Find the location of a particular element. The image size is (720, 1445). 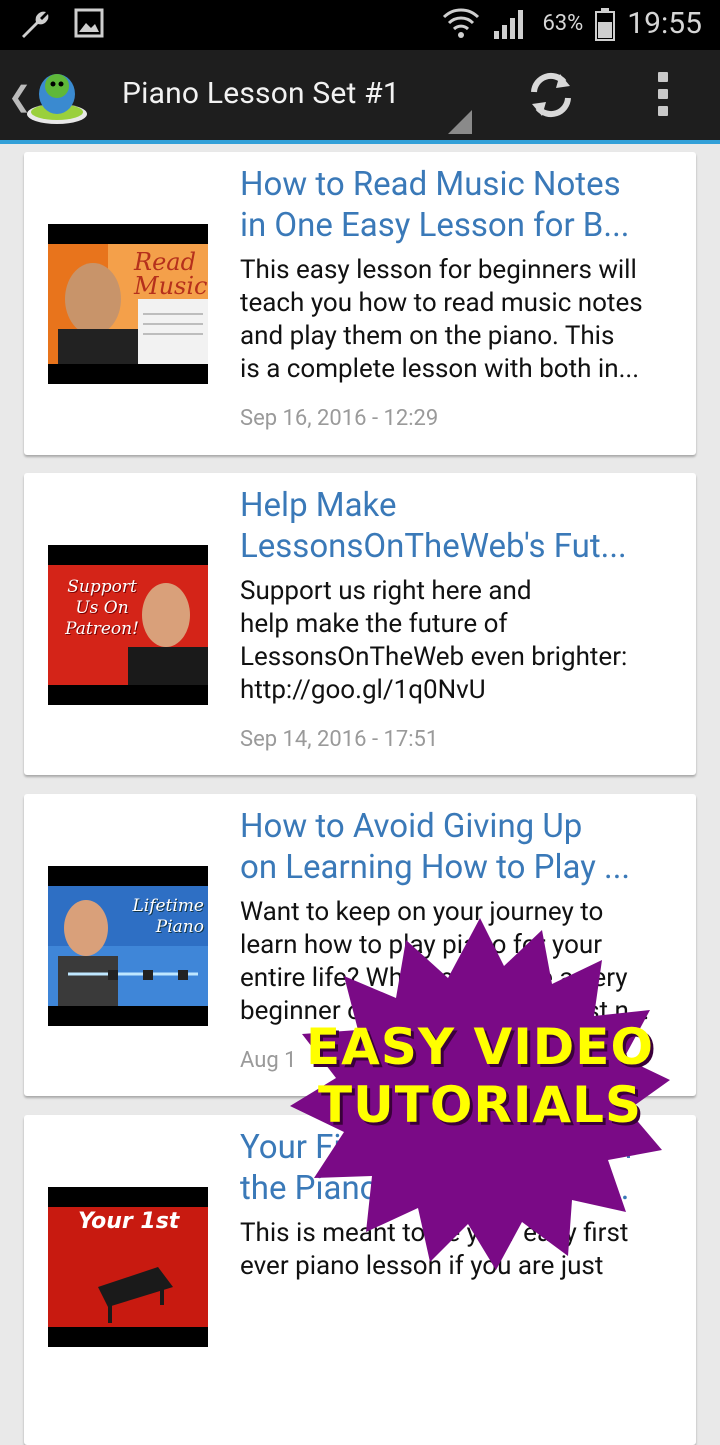

lesson-date: Aug 1 is located at coordinates (268, 1060).